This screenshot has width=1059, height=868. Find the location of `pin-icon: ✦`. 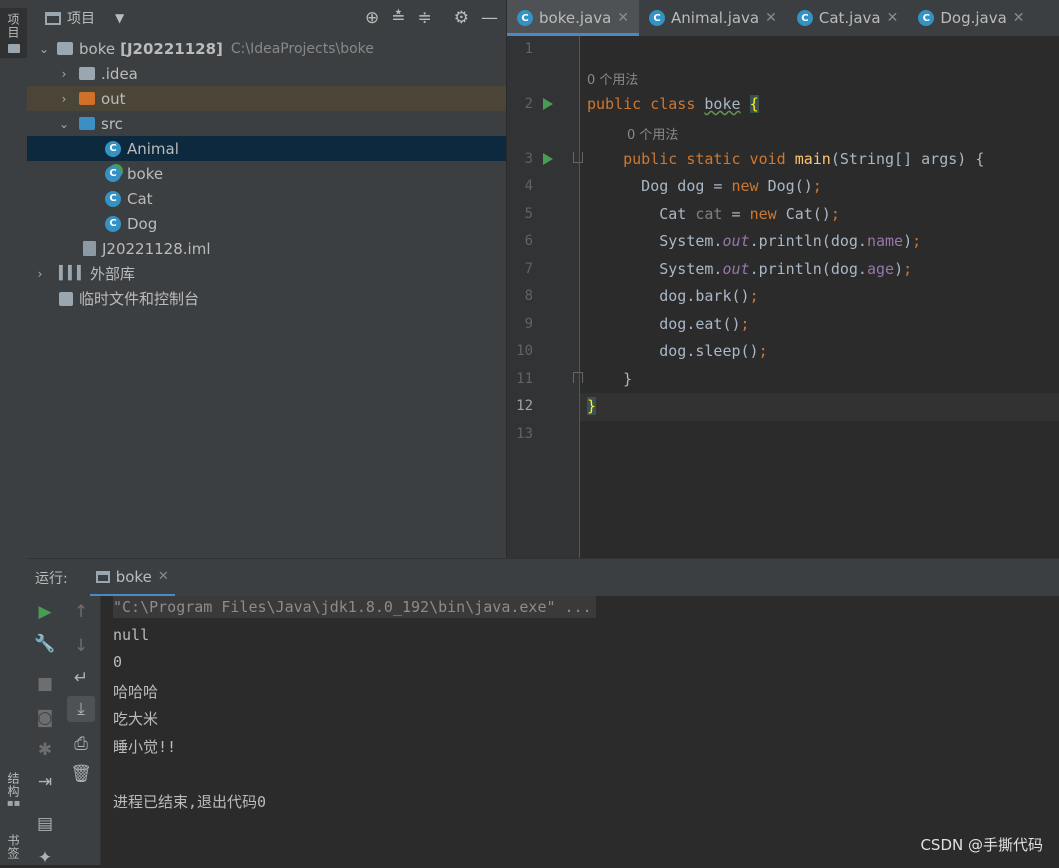

pin-icon: ✦ is located at coordinates (45, 858).